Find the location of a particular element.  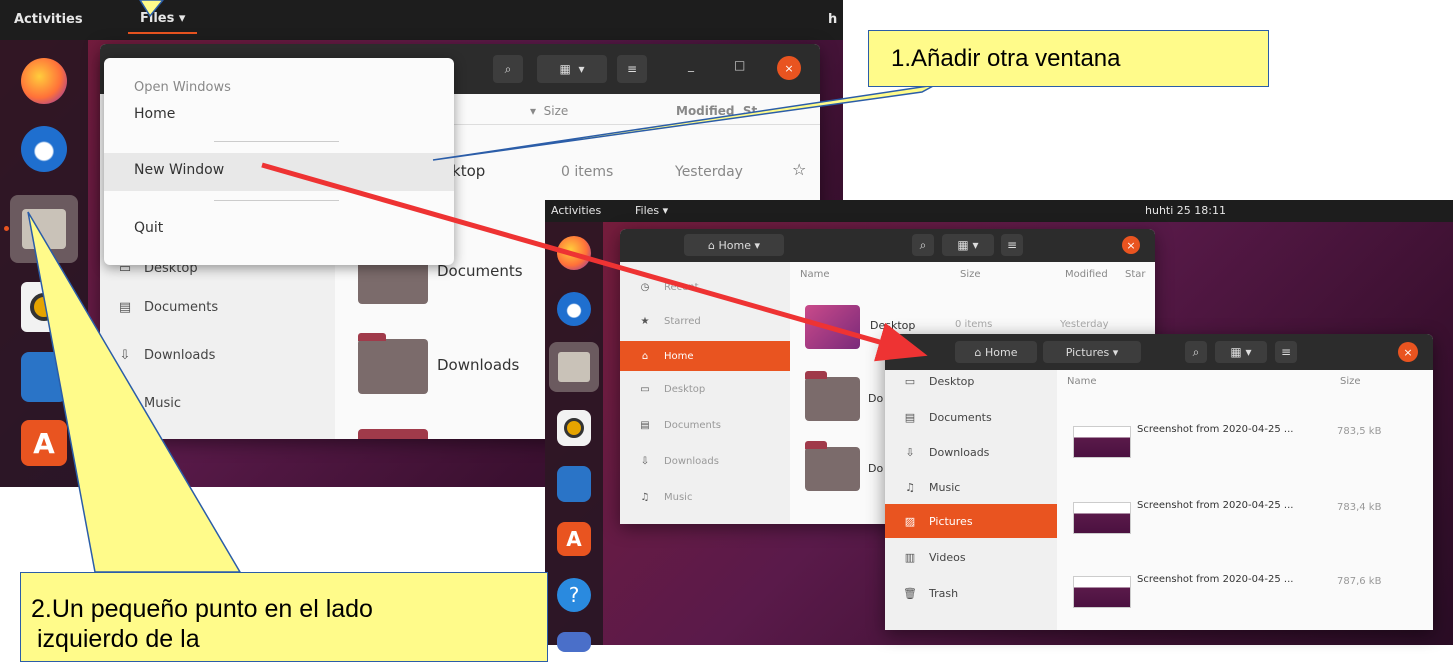

callout-two-pointer is located at coordinates (134, 392).